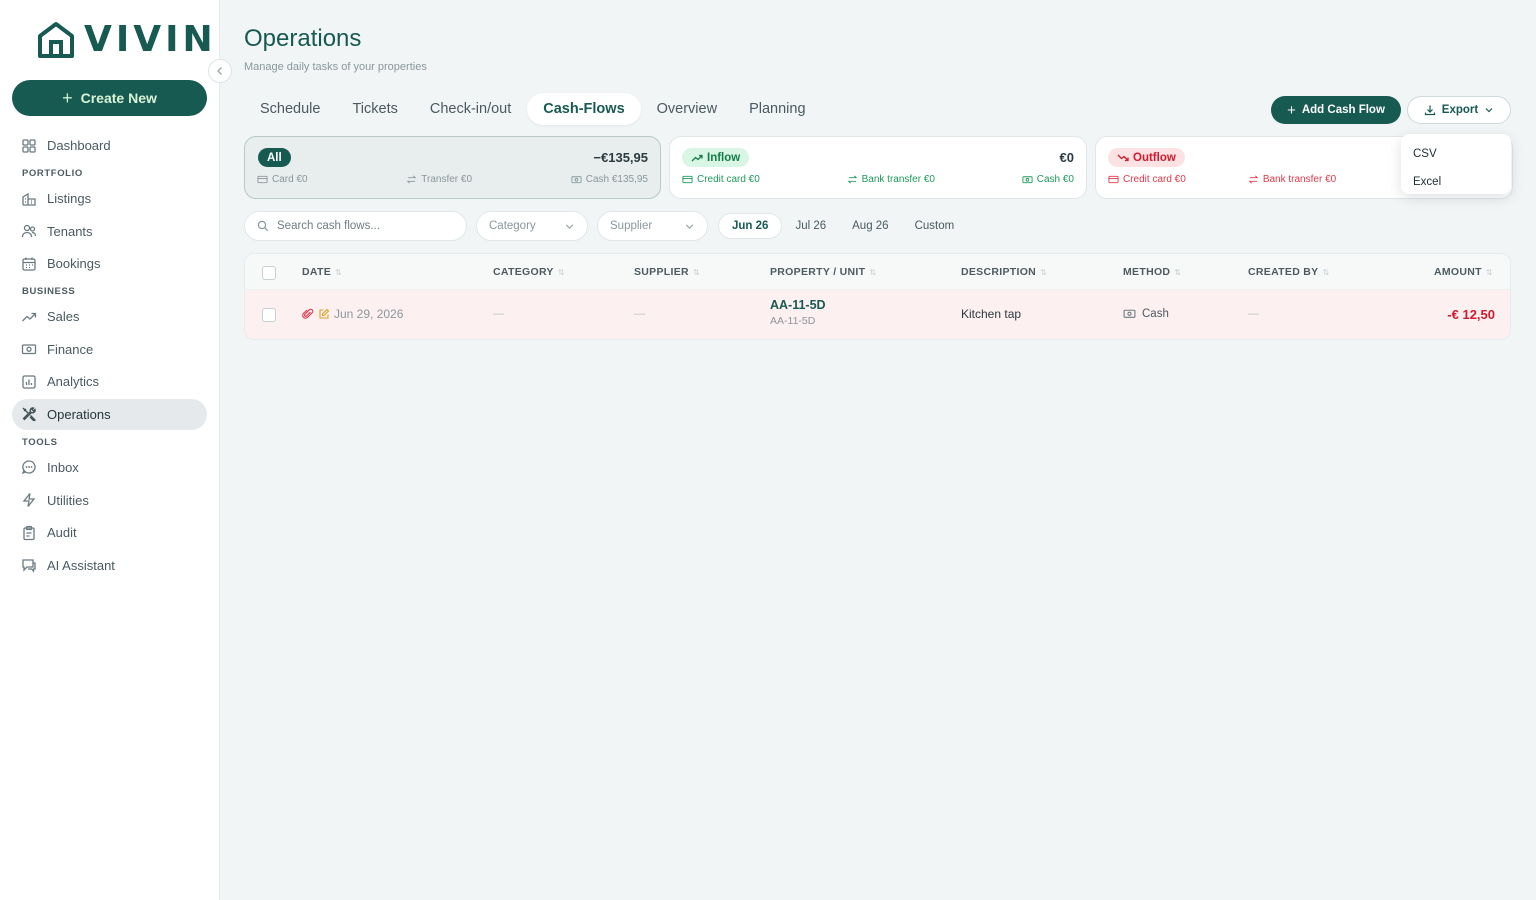  Describe the element at coordinates (109, 381) in the screenshot. I see `sidebar-item-analytics: Analytics` at that location.